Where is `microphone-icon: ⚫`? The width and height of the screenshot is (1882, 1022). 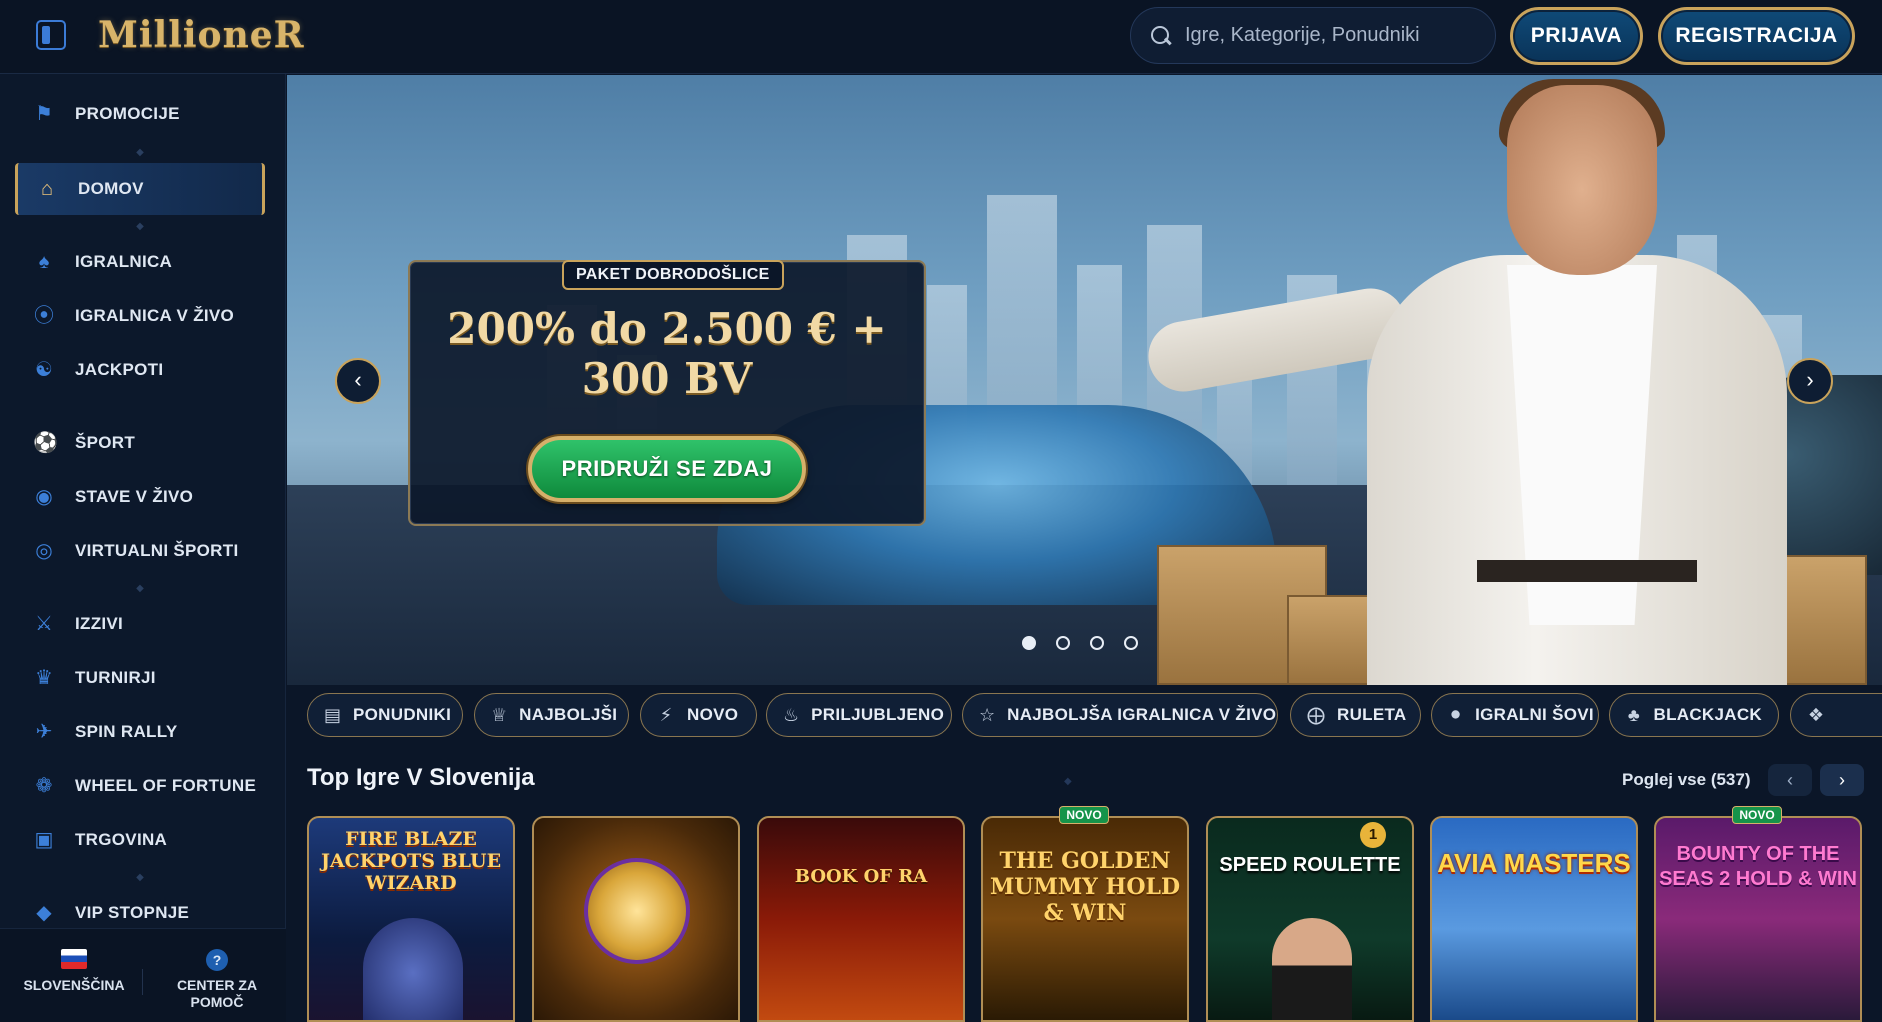 microphone-icon: ⚫ is located at coordinates (1456, 714).